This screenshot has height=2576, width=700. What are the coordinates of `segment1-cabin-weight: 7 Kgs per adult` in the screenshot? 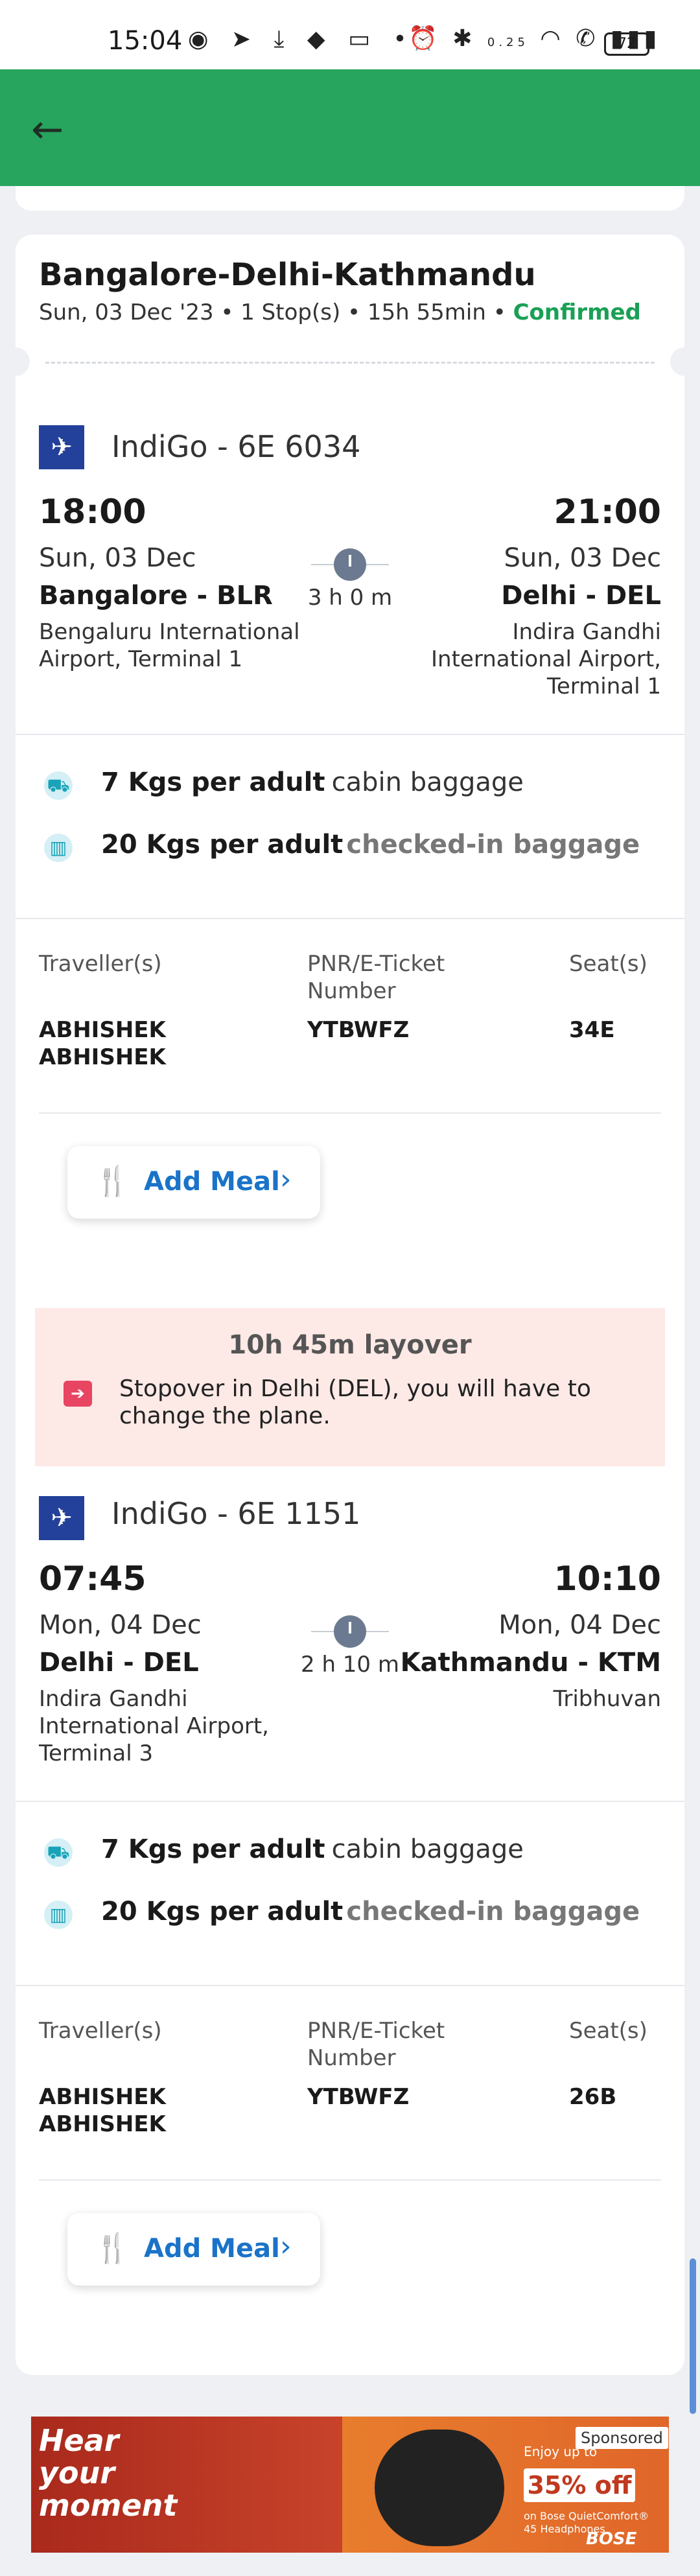 It's located at (213, 782).